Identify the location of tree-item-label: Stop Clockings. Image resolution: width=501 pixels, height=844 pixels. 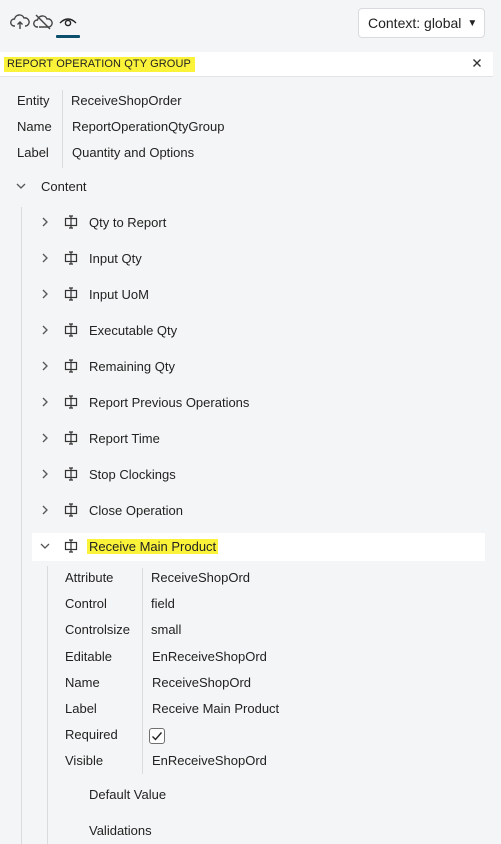
(132, 474).